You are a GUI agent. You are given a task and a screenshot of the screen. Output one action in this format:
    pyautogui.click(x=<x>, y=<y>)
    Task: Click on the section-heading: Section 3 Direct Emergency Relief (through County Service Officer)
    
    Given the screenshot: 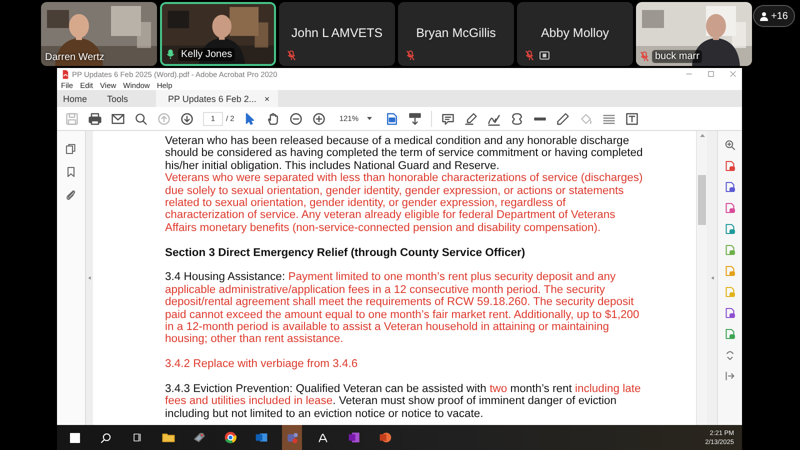 What is the action you would take?
    pyautogui.click(x=345, y=253)
    